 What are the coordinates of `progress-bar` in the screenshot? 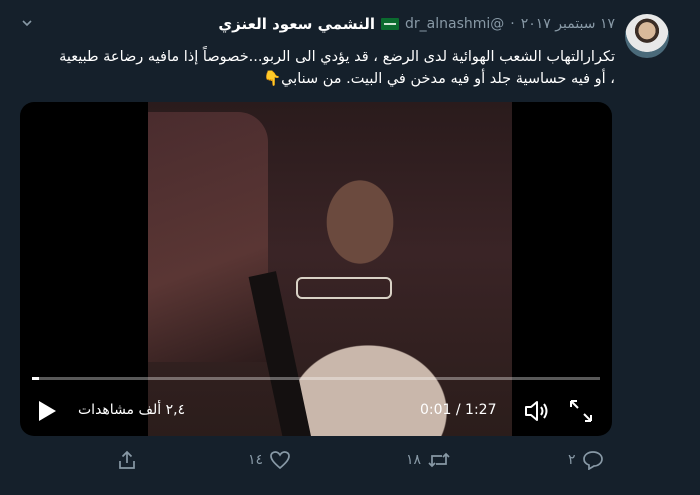 It's located at (316, 378).